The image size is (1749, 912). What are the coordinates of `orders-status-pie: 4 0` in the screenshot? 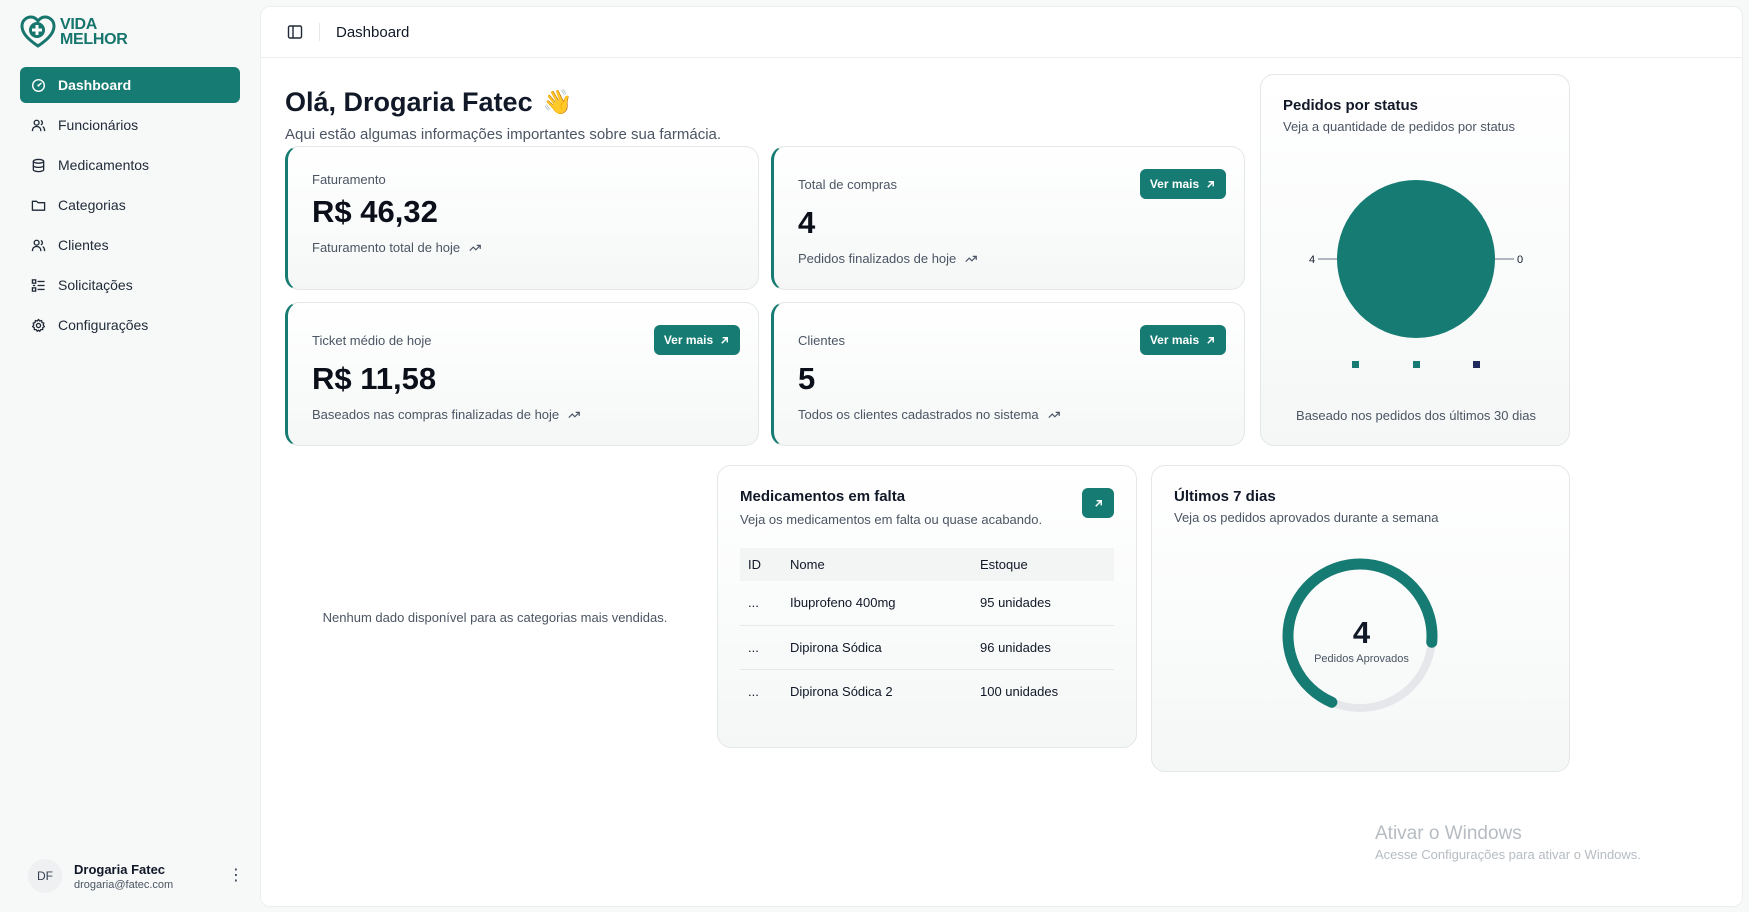 It's located at (1416, 259).